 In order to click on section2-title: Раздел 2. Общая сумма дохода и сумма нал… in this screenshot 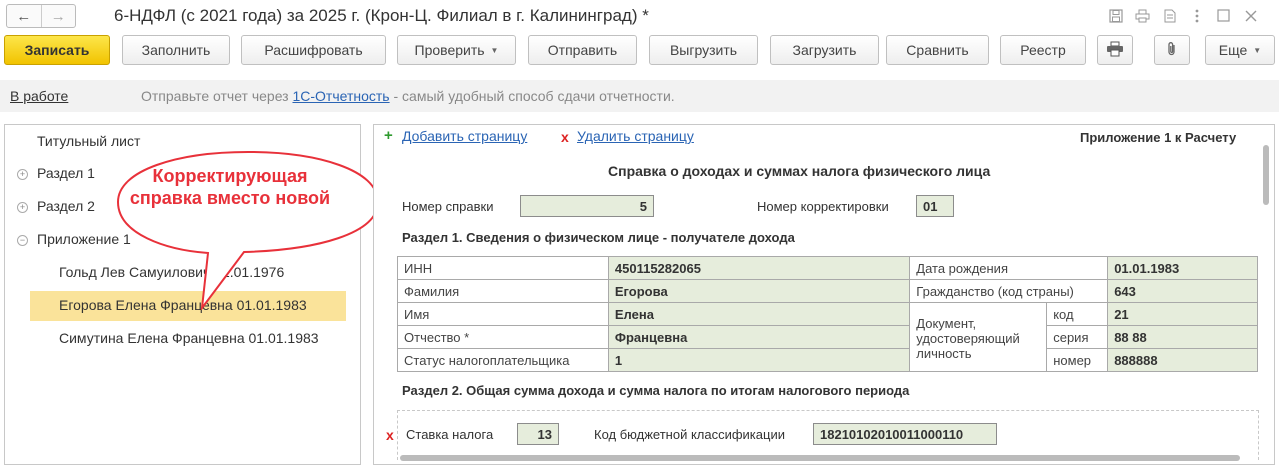, I will do `click(656, 390)`.